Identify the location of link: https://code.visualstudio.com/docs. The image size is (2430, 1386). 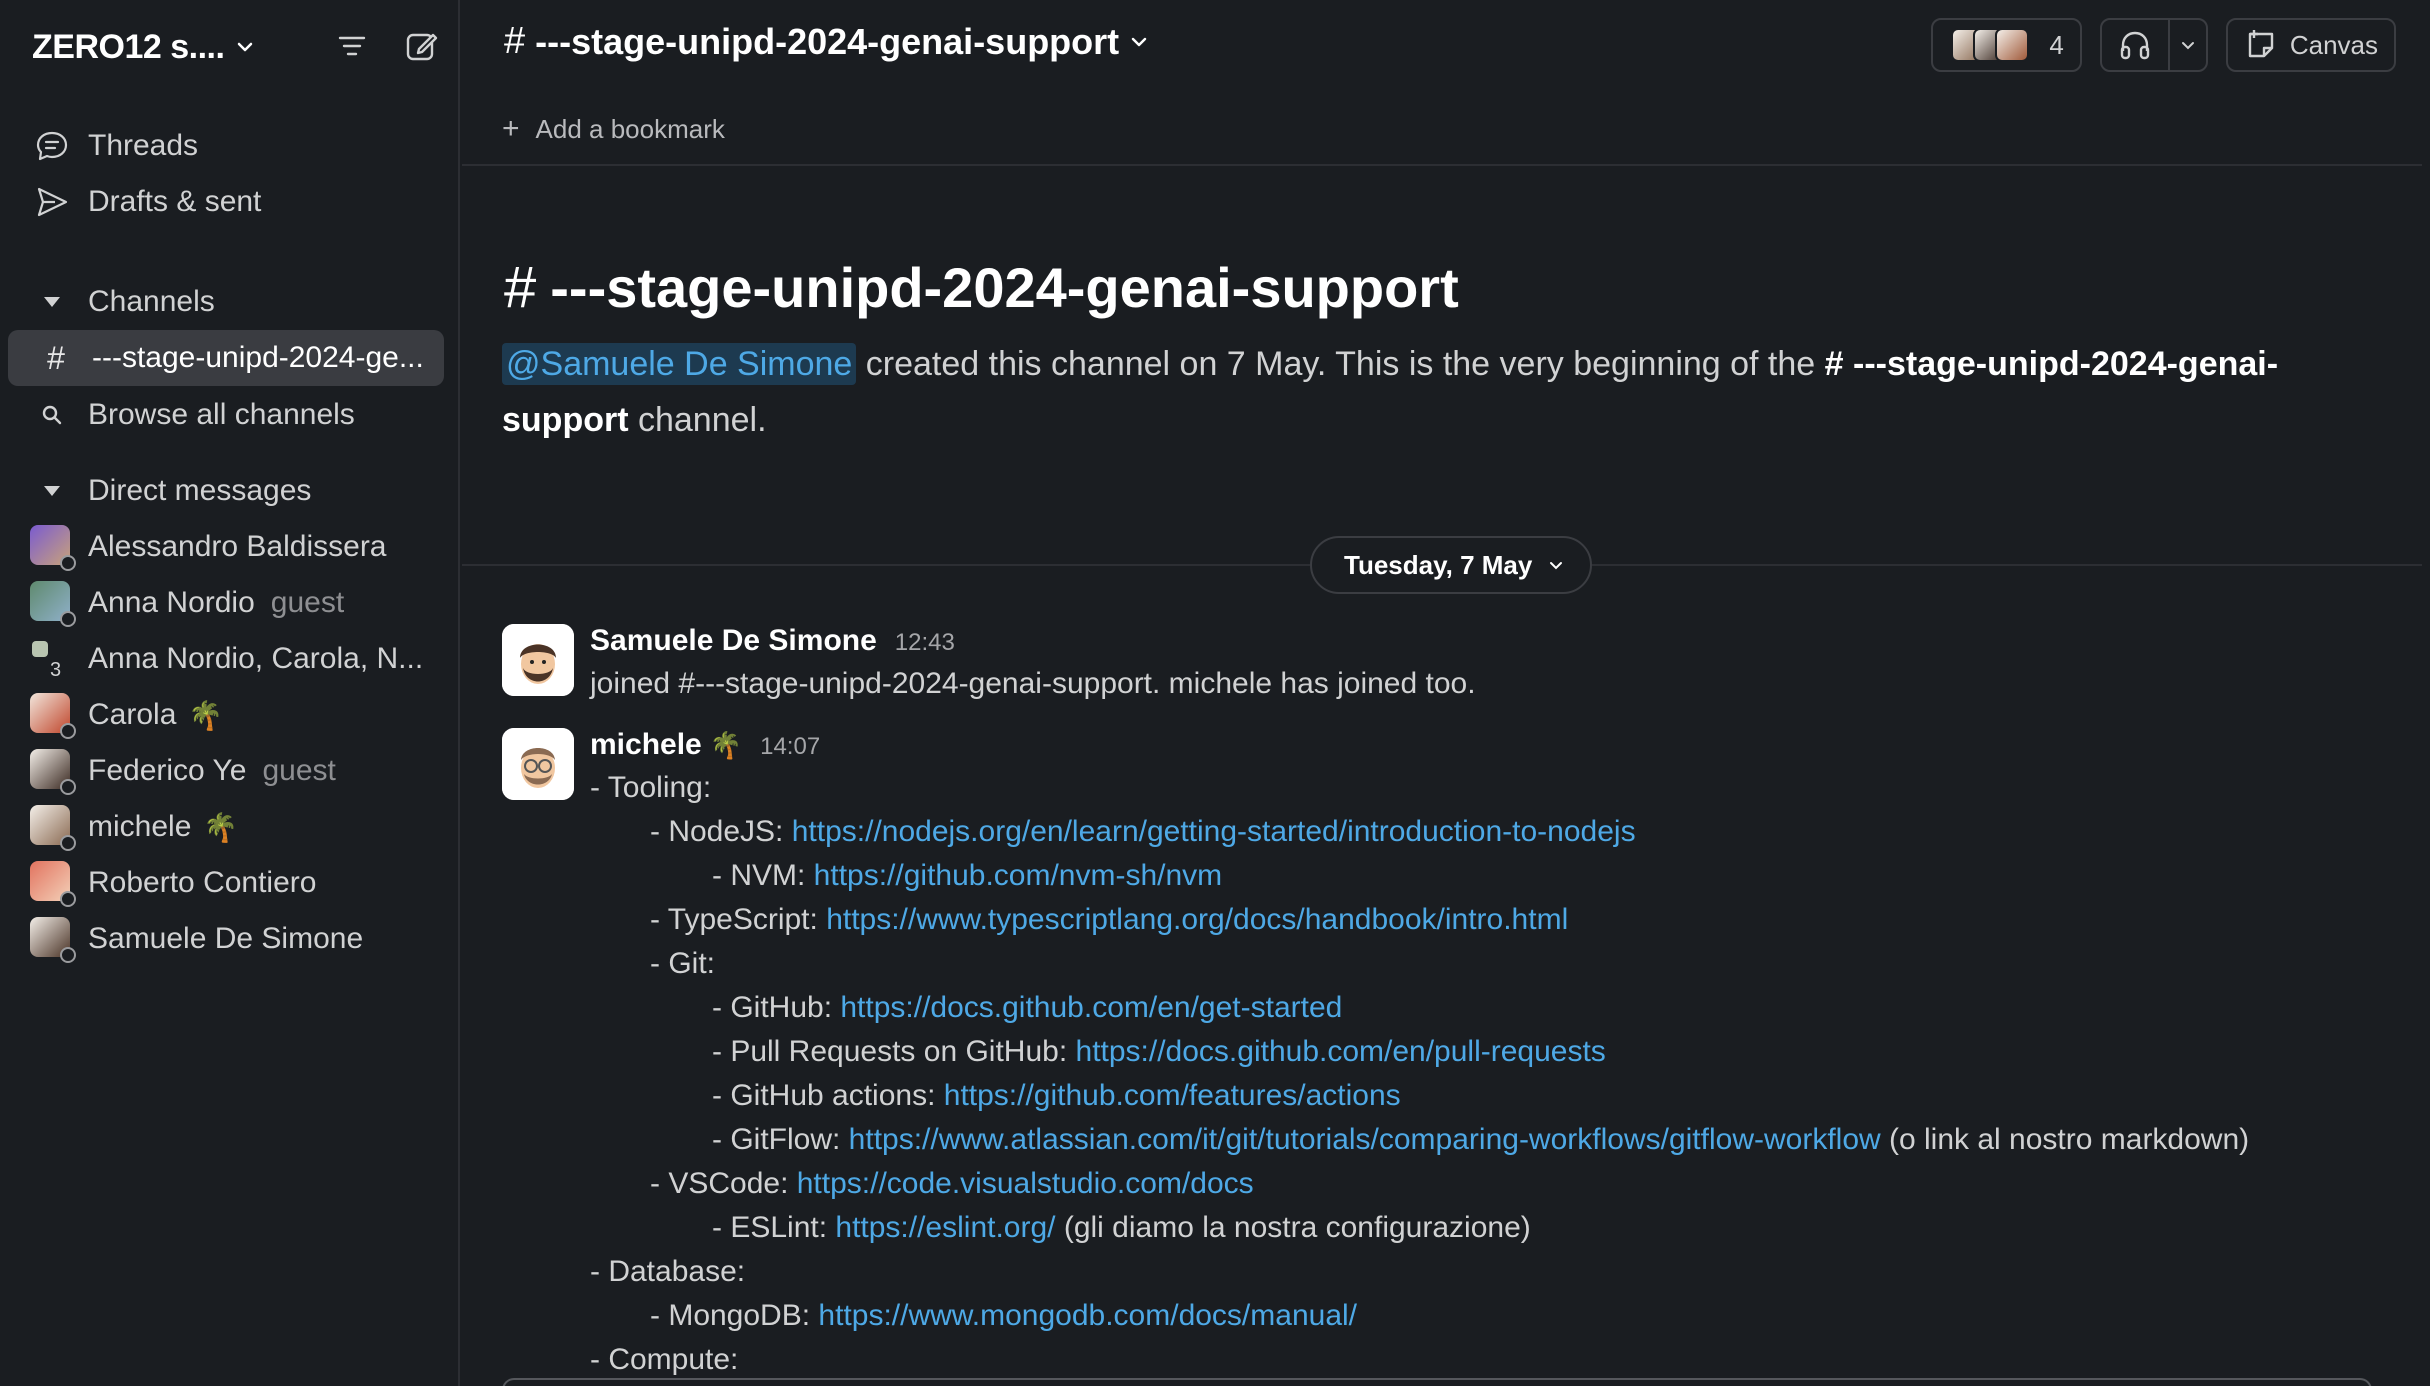
(1025, 1183).